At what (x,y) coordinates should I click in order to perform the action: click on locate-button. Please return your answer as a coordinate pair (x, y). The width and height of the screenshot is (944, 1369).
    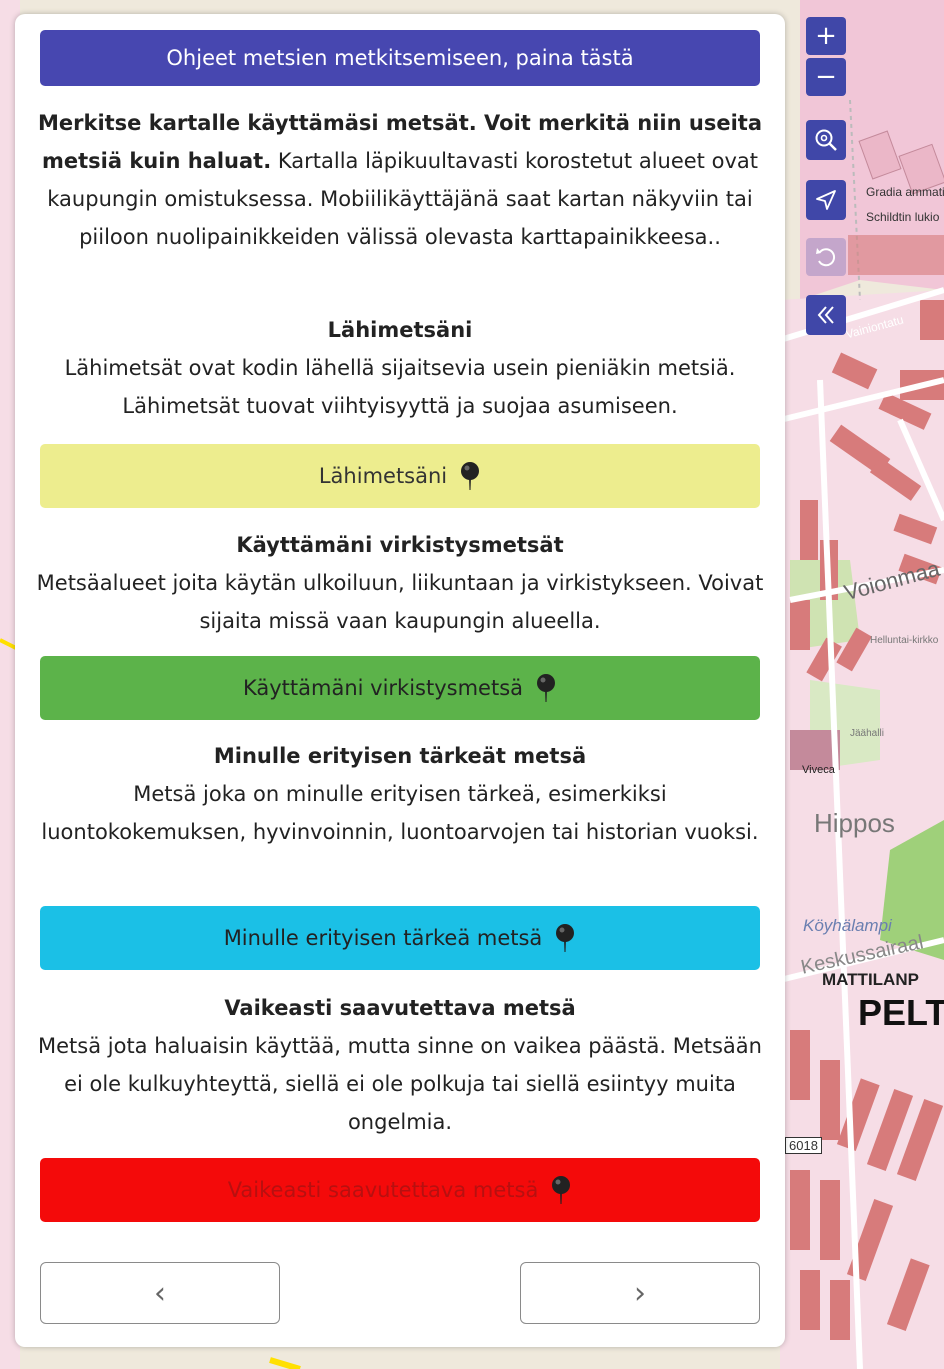
    Looking at the image, I should click on (826, 200).